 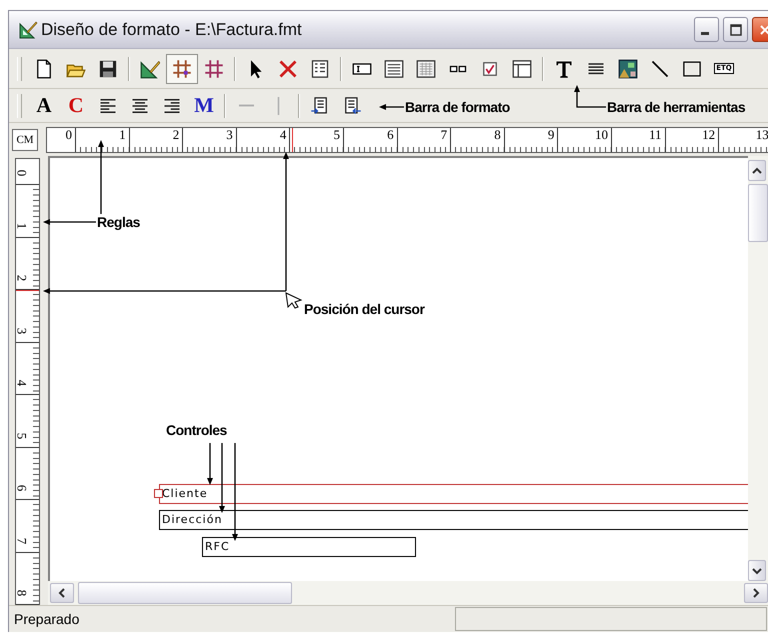 I want to click on vertical-line-icon, so click(x=278, y=105).